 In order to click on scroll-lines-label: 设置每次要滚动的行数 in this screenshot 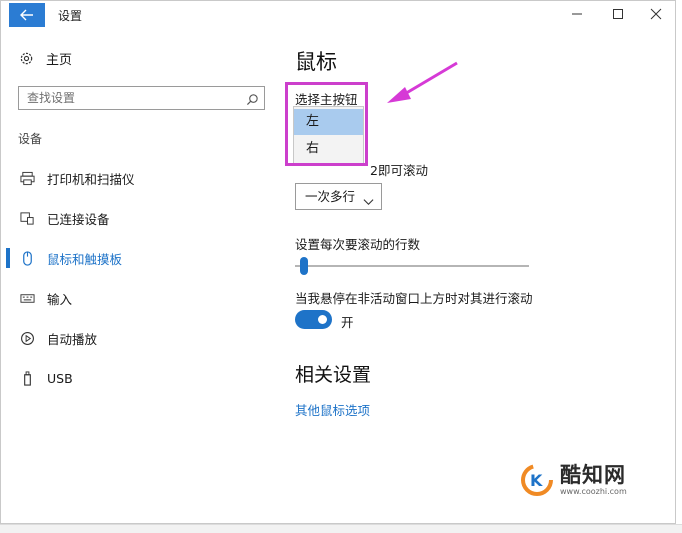, I will do `click(358, 244)`.